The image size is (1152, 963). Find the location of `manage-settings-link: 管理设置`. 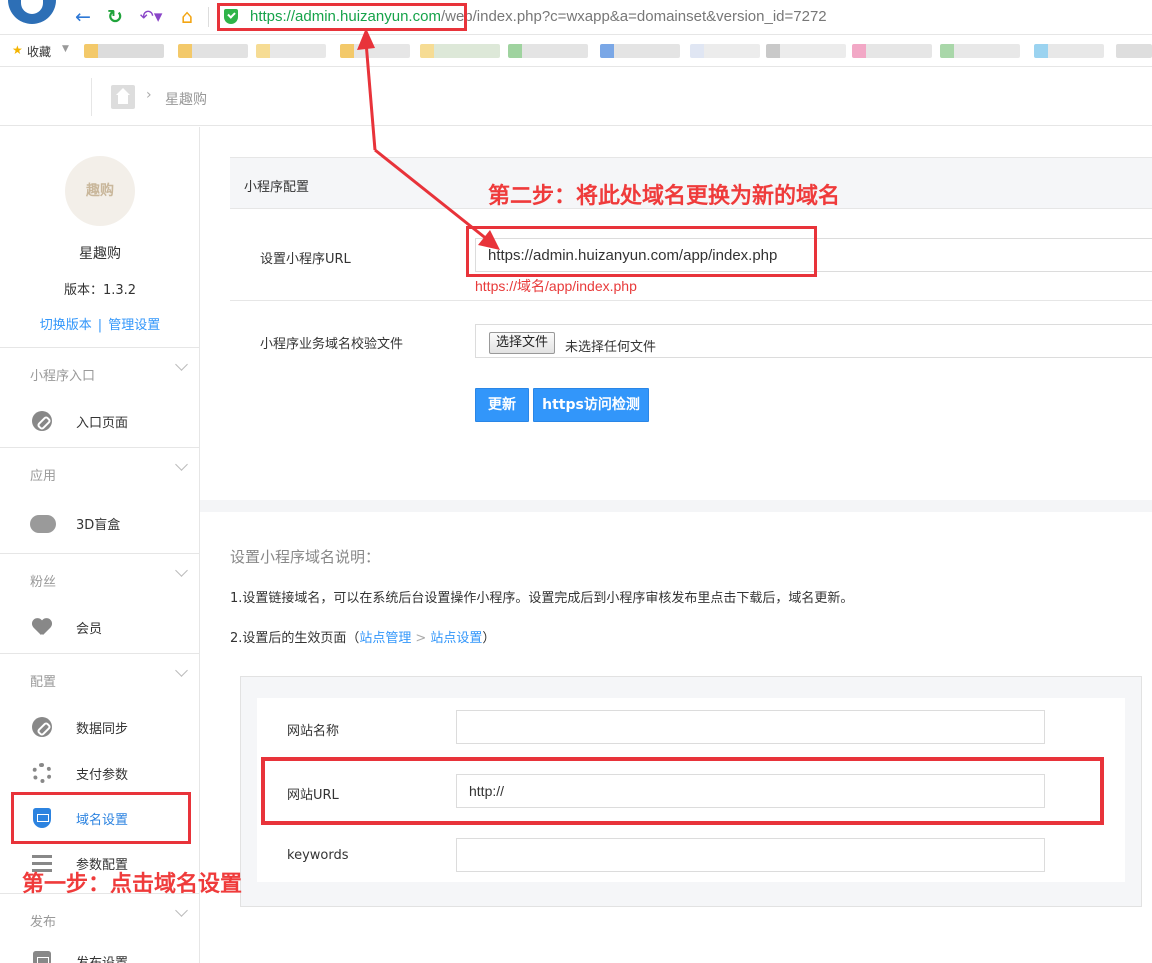

manage-settings-link: 管理设置 is located at coordinates (134, 325).